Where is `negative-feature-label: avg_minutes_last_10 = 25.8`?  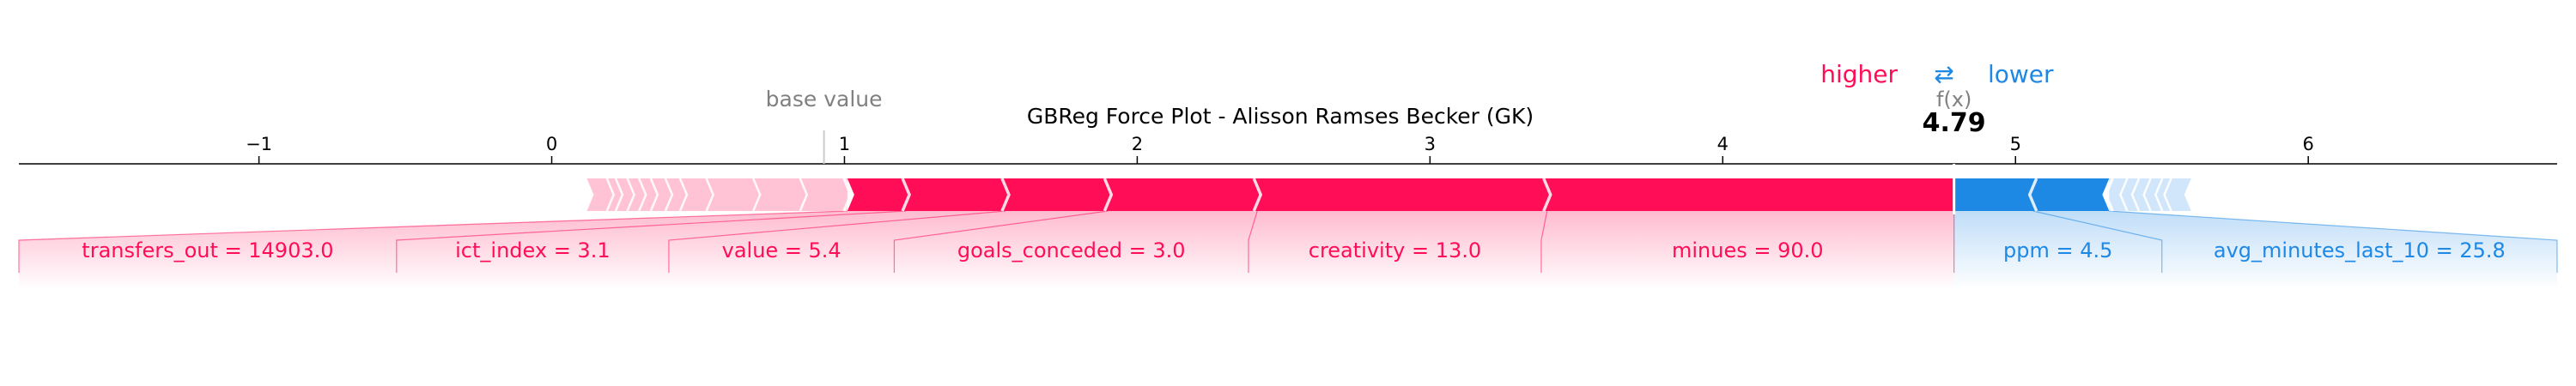 negative-feature-label: avg_minutes_last_10 = 25.8 is located at coordinates (2360, 250).